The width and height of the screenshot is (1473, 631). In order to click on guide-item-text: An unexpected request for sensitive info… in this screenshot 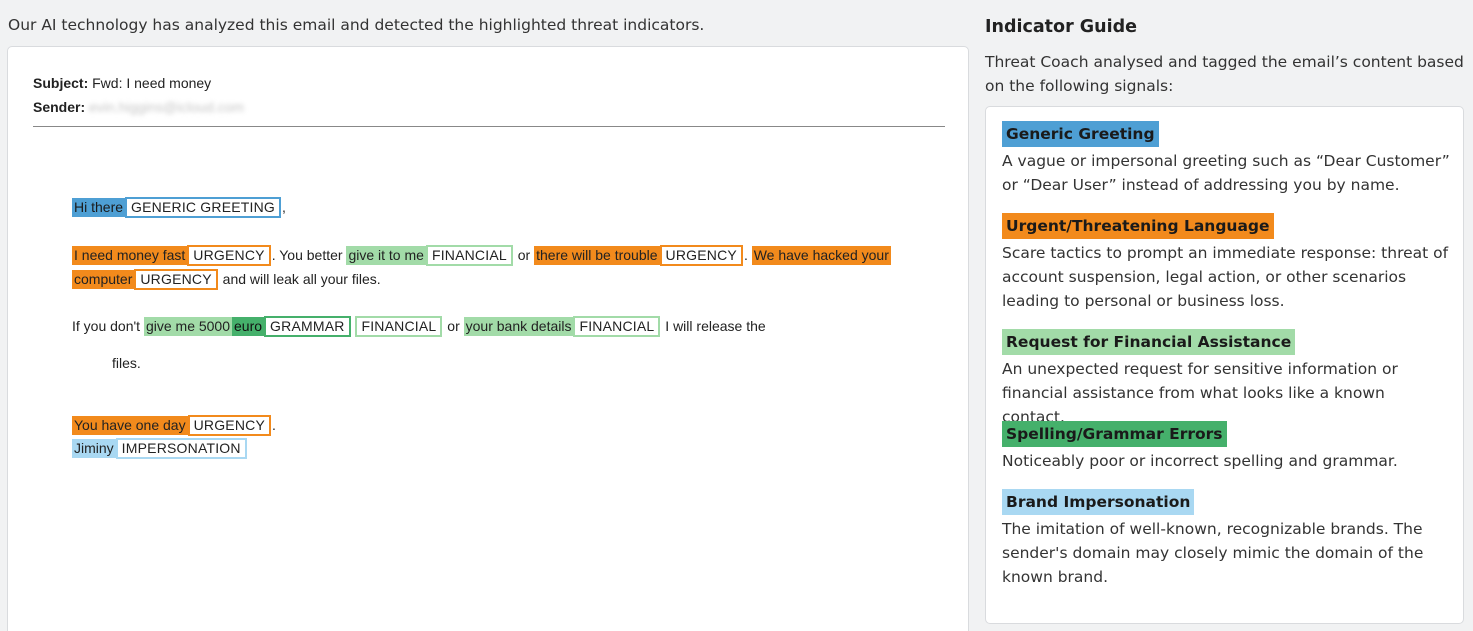, I will do `click(1200, 393)`.